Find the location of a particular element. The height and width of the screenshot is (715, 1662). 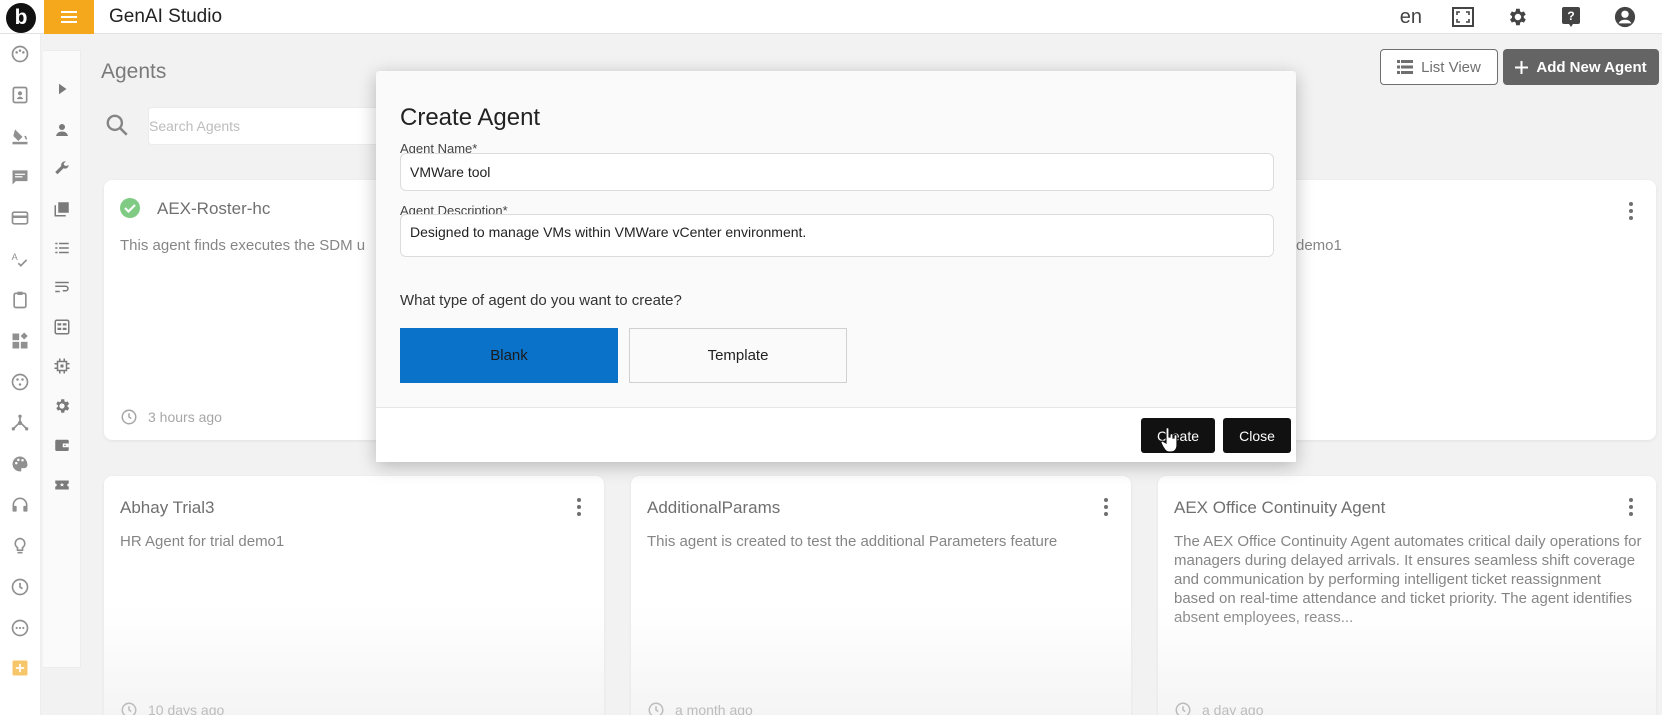

hamburger-icon is located at coordinates (69, 17).